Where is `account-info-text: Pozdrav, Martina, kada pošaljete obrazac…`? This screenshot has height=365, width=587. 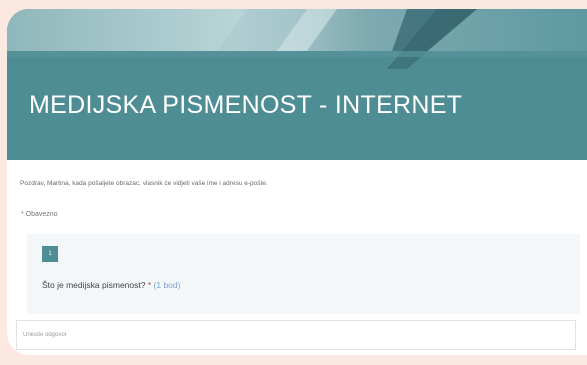
account-info-text: Pozdrav, Martina, kada pošaljete obrazac… is located at coordinates (144, 183).